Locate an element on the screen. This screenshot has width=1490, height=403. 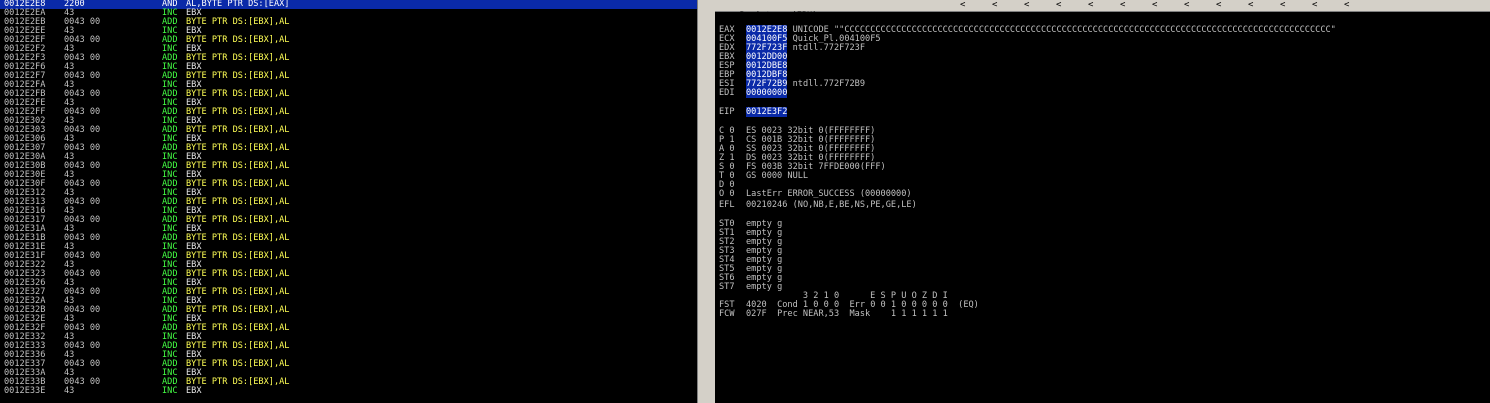
disasm-row: 0012E2EB 0043 00 ADD BYTE PTR DS:[EBX],AL is located at coordinates (348, 22).